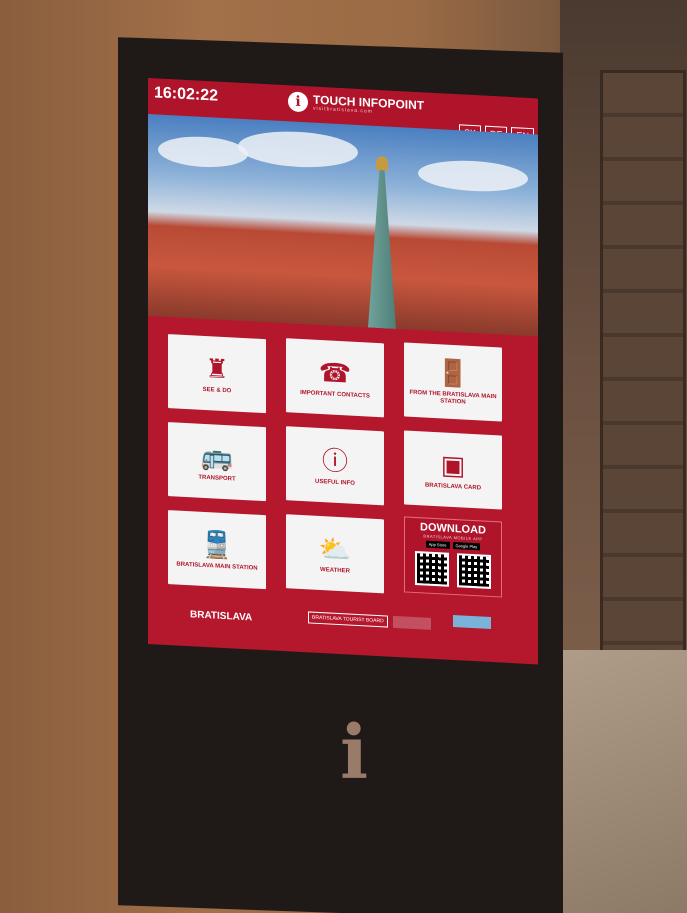 This screenshot has height=913, width=687. I want to click on qr-codes, so click(453, 569).